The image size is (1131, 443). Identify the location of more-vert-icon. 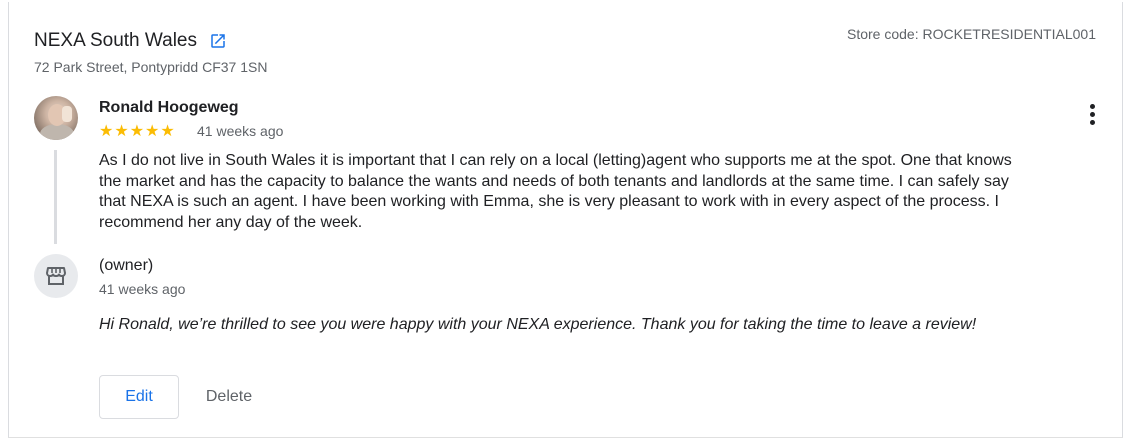
(1092, 115).